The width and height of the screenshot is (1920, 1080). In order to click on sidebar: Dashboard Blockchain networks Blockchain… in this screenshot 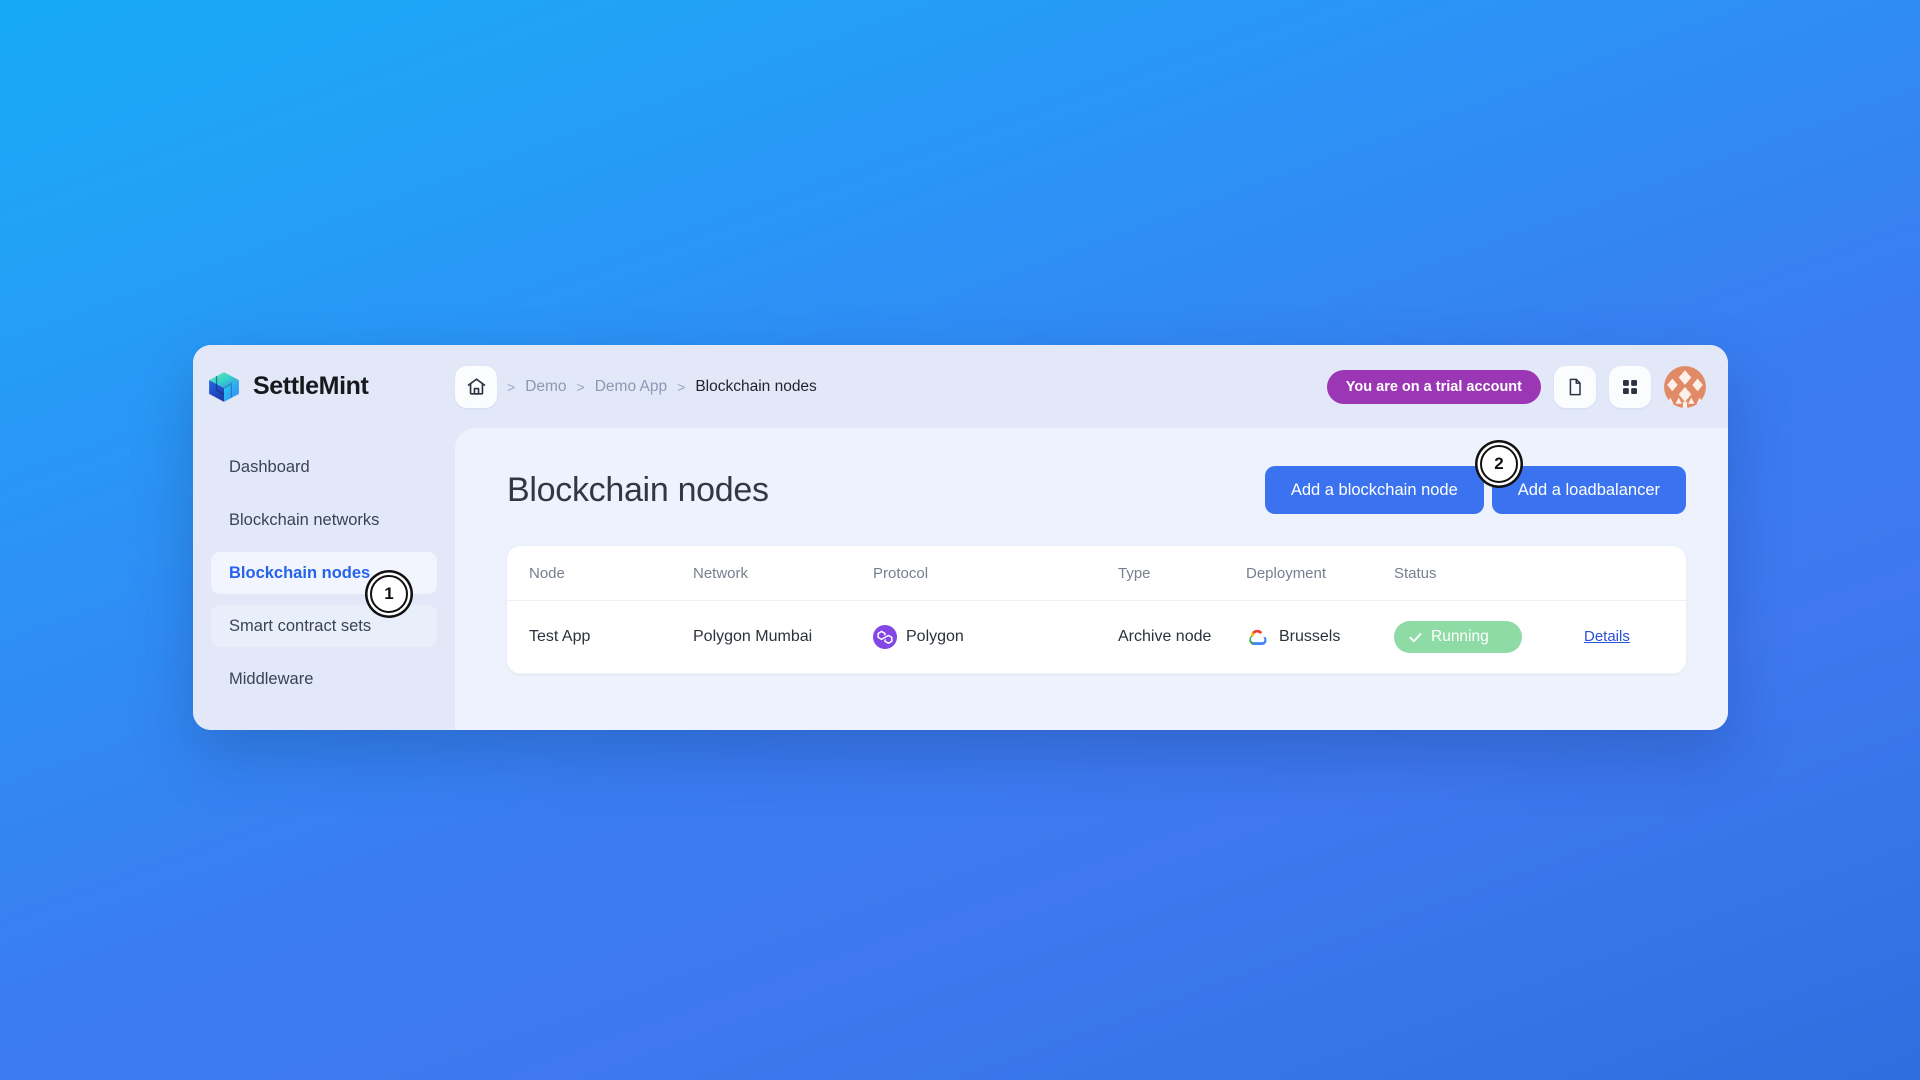, I will do `click(324, 579)`.